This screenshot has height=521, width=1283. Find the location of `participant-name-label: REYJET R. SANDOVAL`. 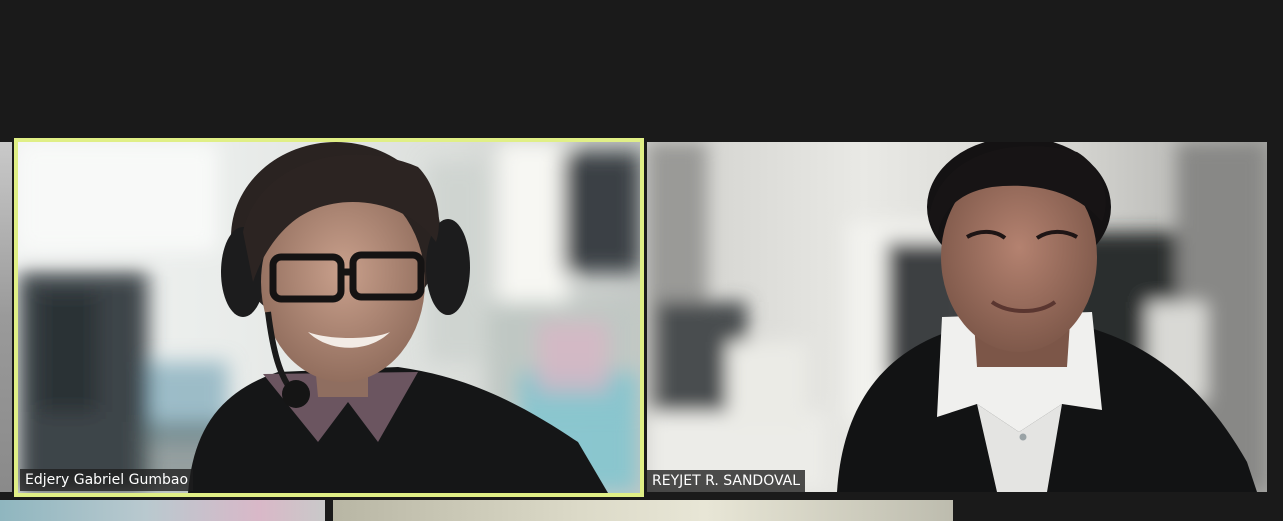

participant-name-label: REYJET R. SANDOVAL is located at coordinates (726, 481).